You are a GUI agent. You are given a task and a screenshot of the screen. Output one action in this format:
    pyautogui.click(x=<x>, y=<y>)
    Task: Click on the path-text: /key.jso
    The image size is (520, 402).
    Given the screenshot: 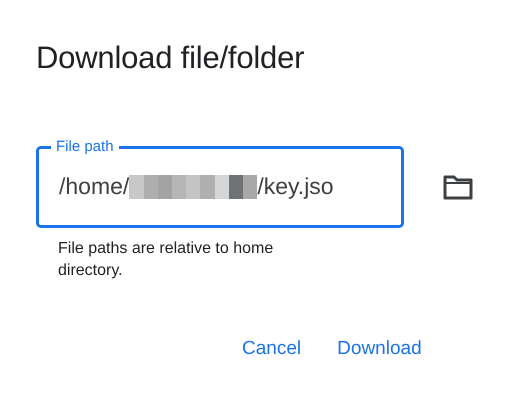 What is the action you would take?
    pyautogui.click(x=295, y=186)
    